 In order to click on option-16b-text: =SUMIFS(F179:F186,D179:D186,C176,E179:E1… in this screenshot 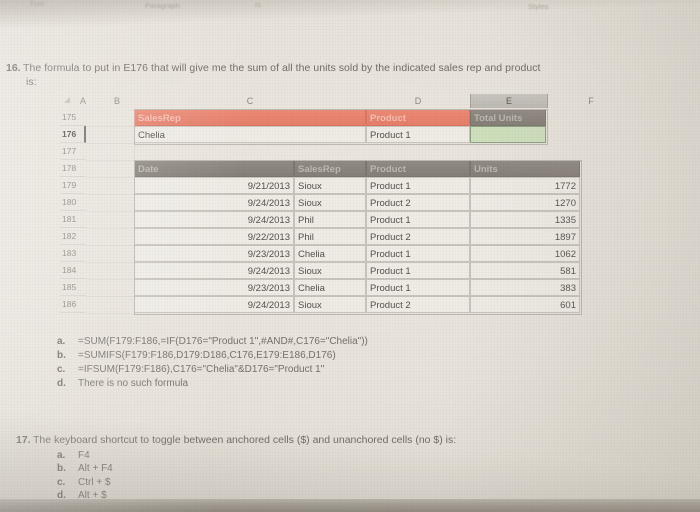, I will do `click(207, 355)`.